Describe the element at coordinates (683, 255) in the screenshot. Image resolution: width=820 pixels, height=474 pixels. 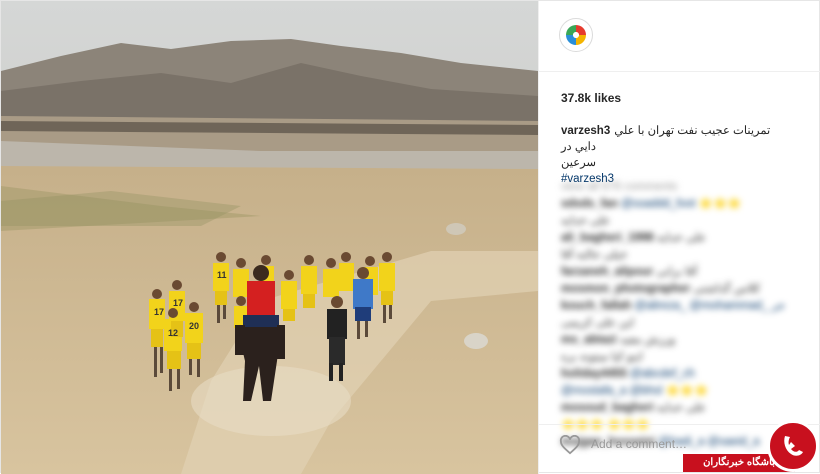
I see `comment-row: خیلی جالبه آقا` at that location.